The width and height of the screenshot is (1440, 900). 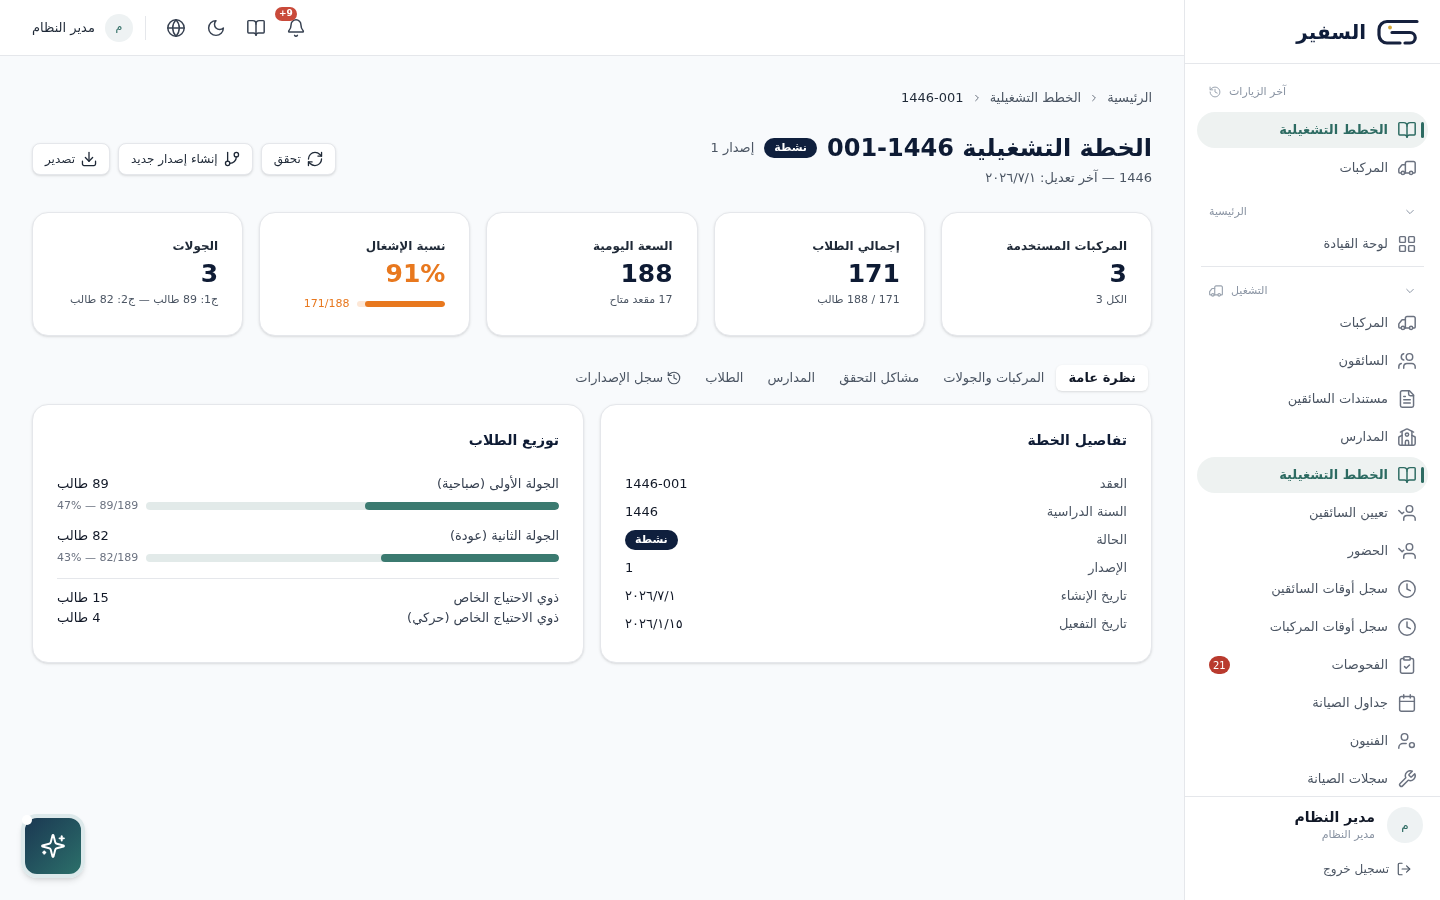 I want to click on ratio-text: 89/189 — 47%, so click(x=98, y=505).